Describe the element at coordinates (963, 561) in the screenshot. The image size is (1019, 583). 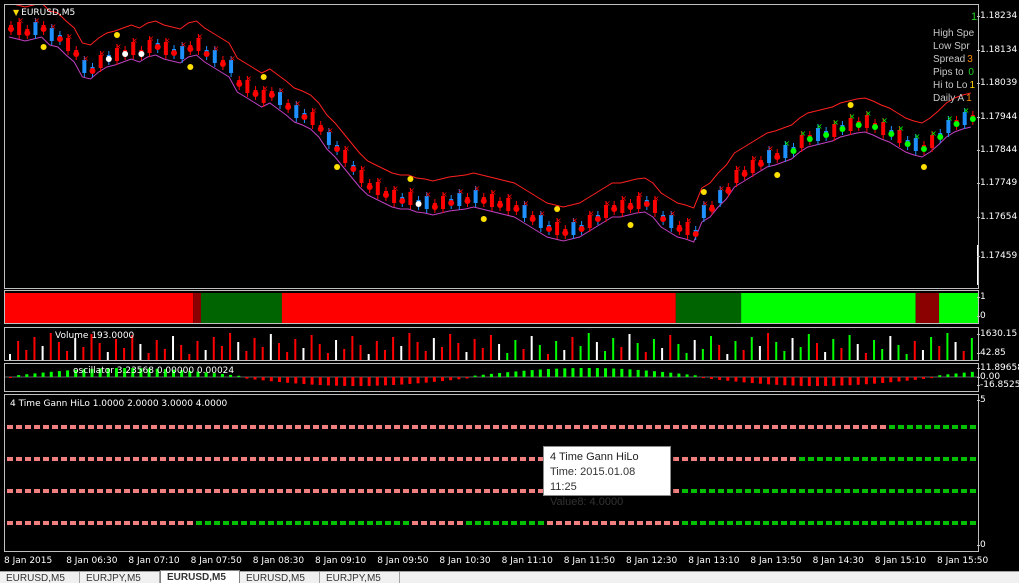
I see `time-label: 8 Jan 15:50` at that location.